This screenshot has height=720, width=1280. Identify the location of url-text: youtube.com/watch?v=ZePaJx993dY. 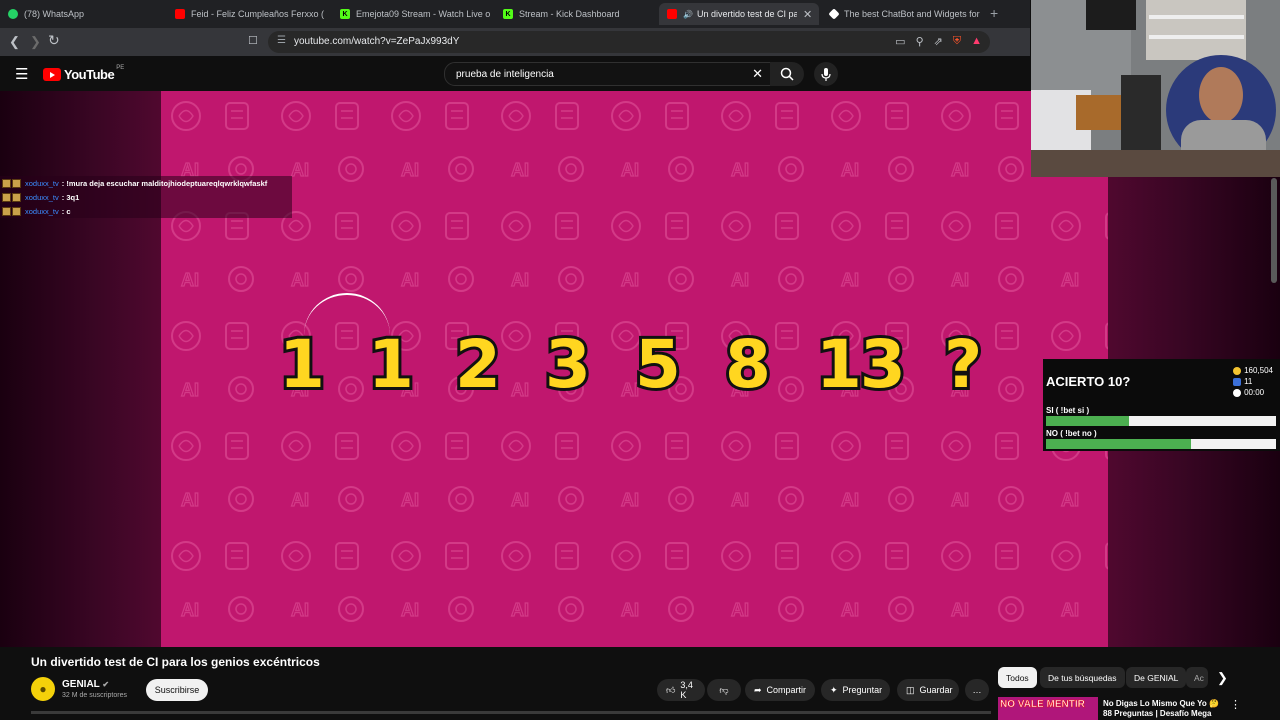
(377, 41).